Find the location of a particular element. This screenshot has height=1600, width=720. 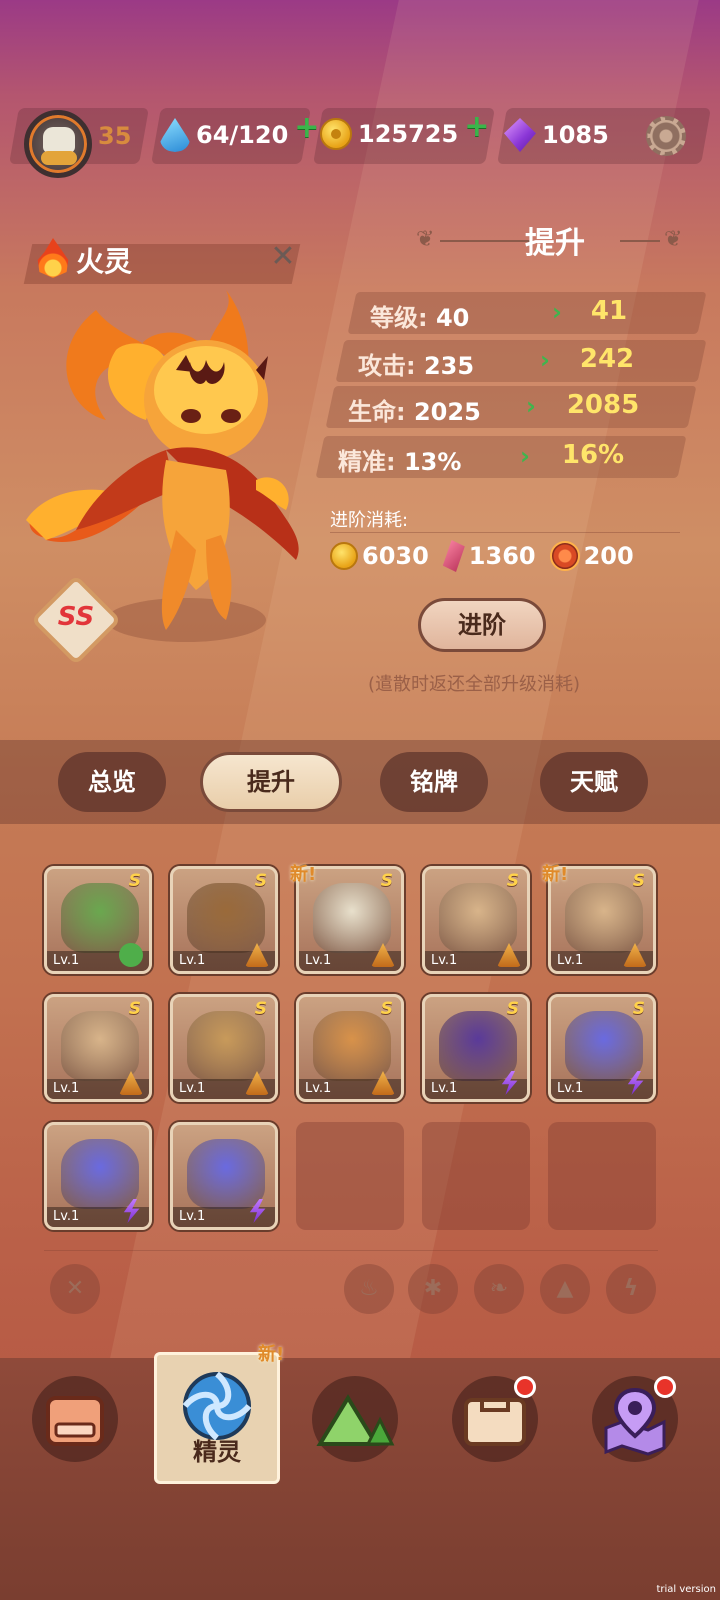

cost-amount: 6030 is located at coordinates (395, 556).